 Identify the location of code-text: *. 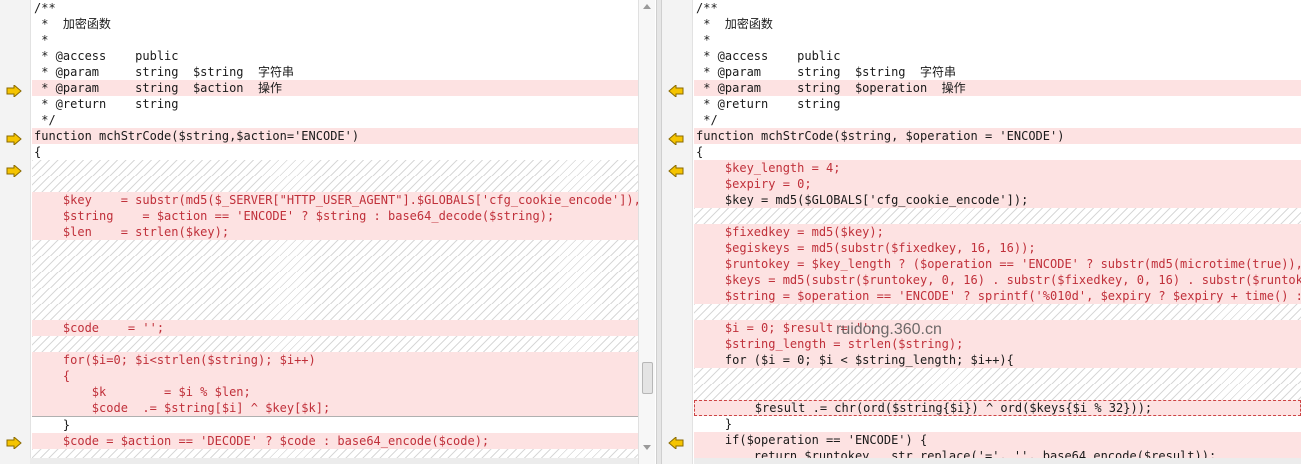
(703, 40).